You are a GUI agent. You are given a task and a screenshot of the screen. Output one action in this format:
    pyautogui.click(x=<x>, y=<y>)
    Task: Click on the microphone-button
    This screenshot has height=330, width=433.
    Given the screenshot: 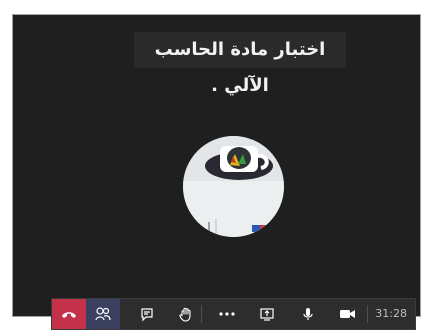 What is the action you would take?
    pyautogui.click(x=308, y=314)
    